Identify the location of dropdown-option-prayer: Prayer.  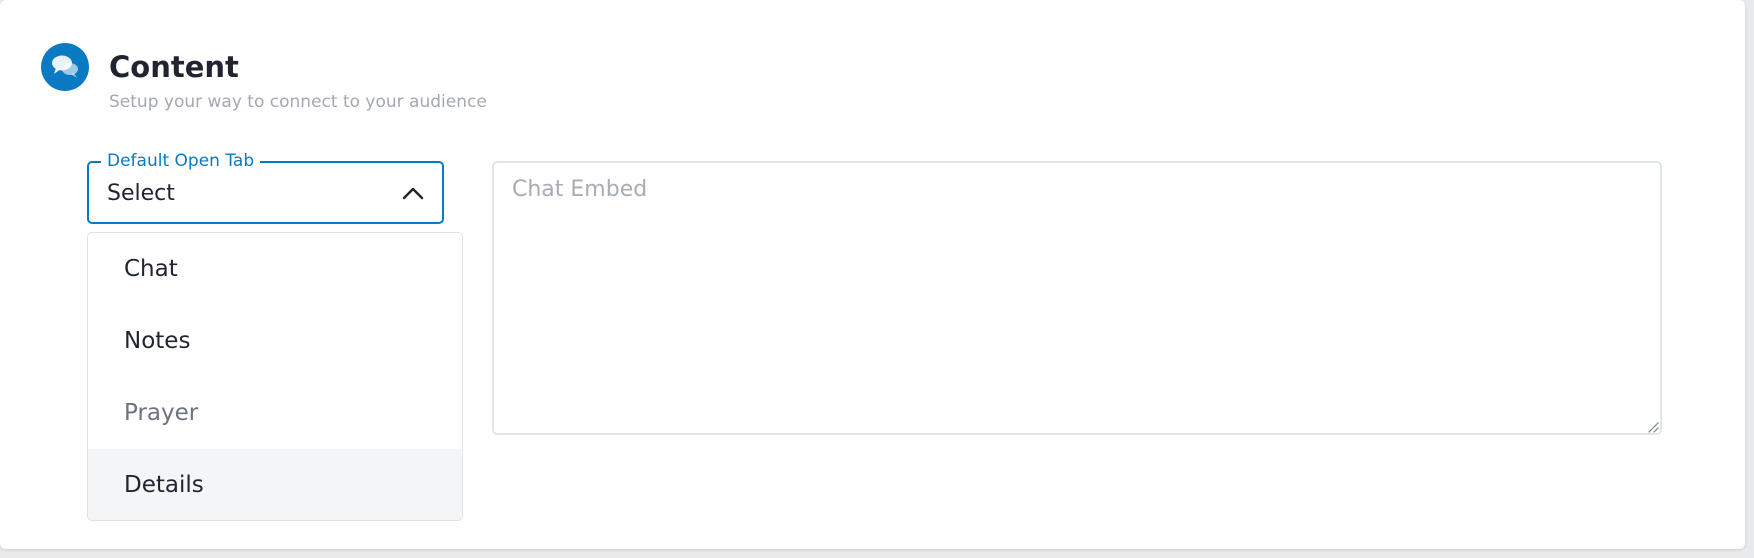
(275, 413).